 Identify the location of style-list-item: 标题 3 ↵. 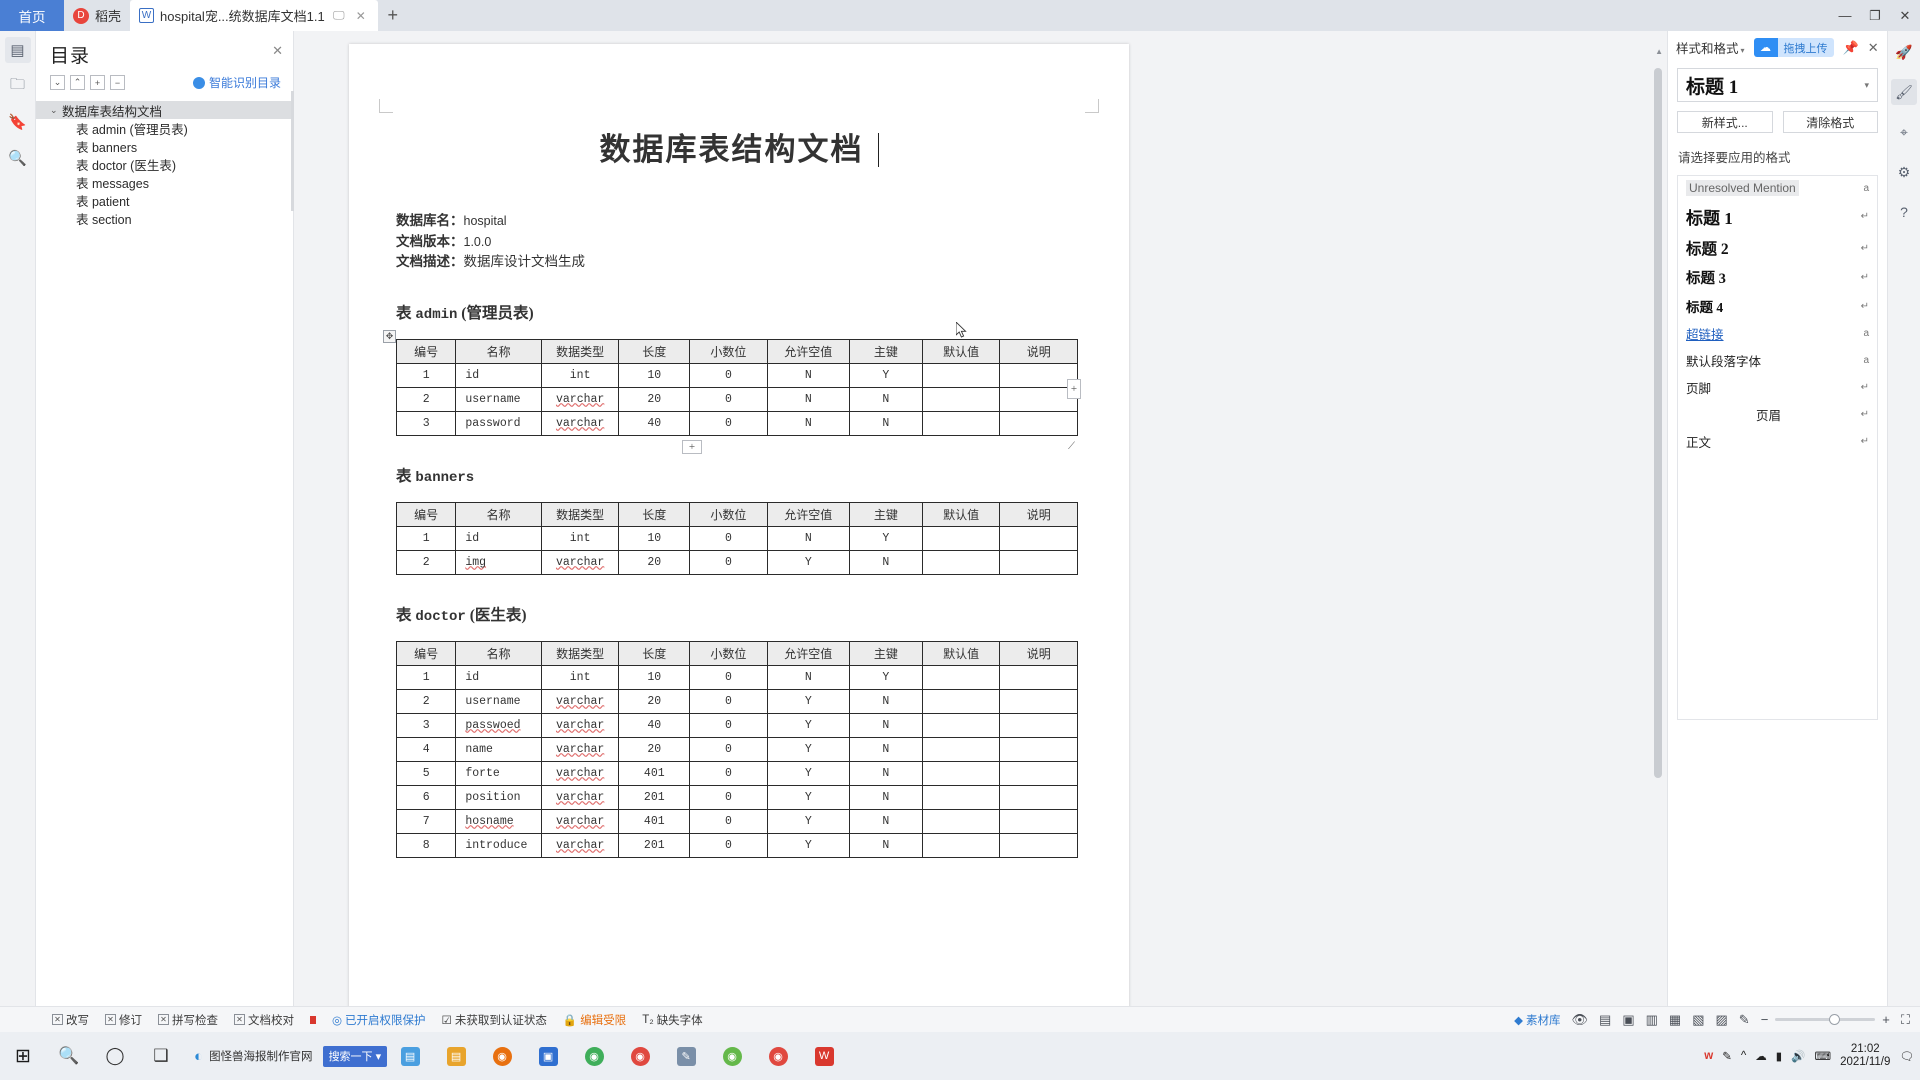
(1777, 277).